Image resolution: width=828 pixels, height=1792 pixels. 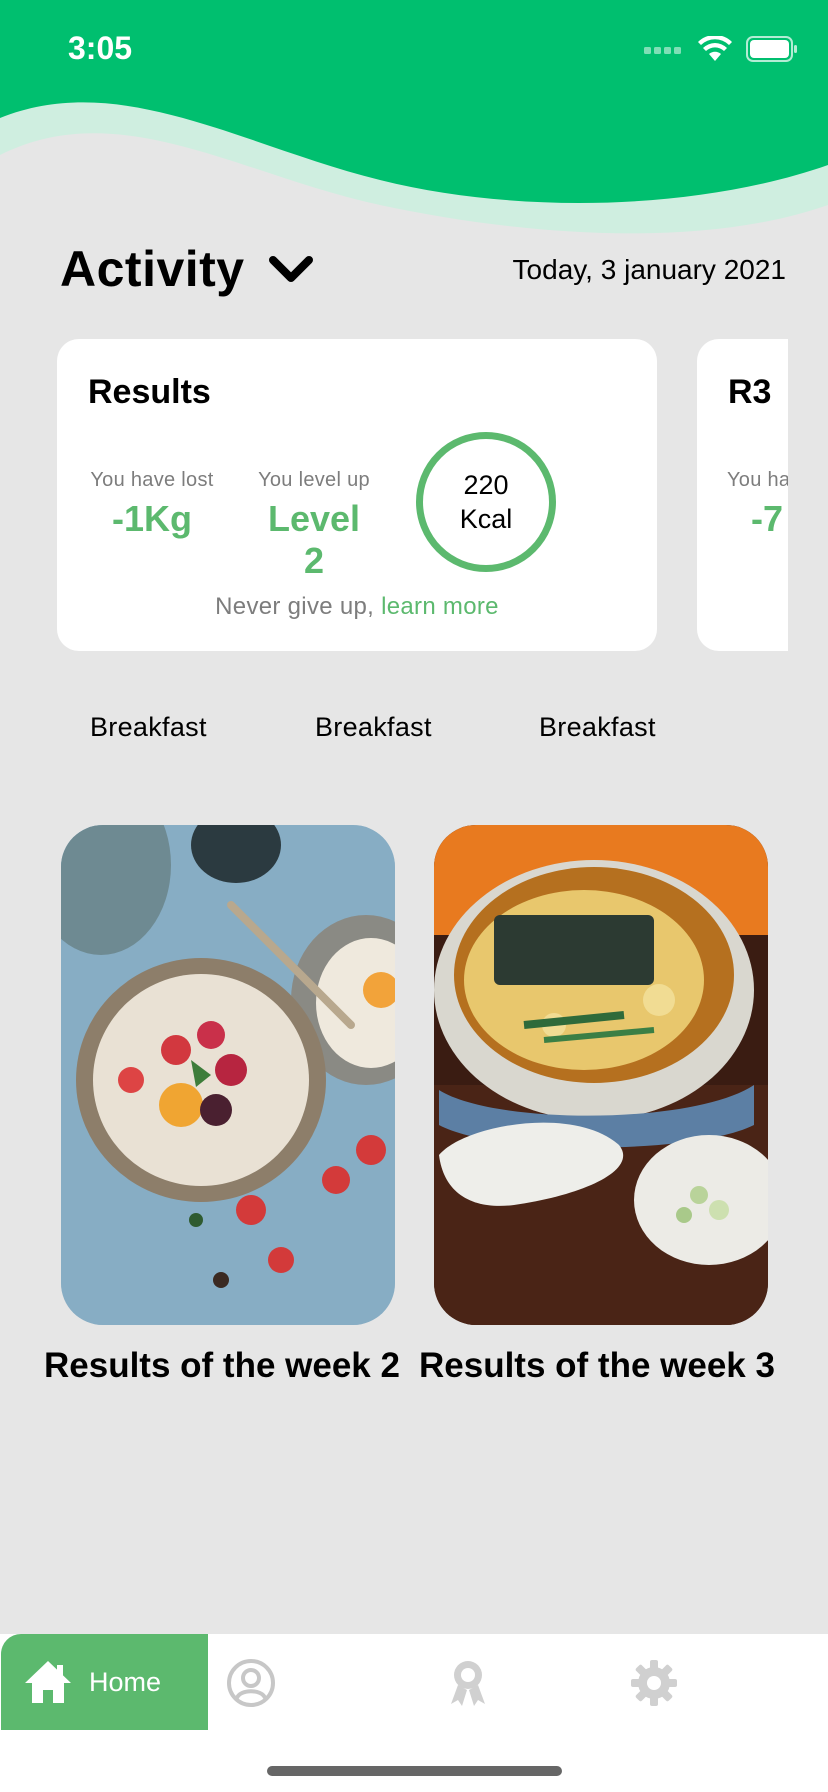 What do you see at coordinates (100, 48) in the screenshot?
I see `status-time: 3:05` at bounding box center [100, 48].